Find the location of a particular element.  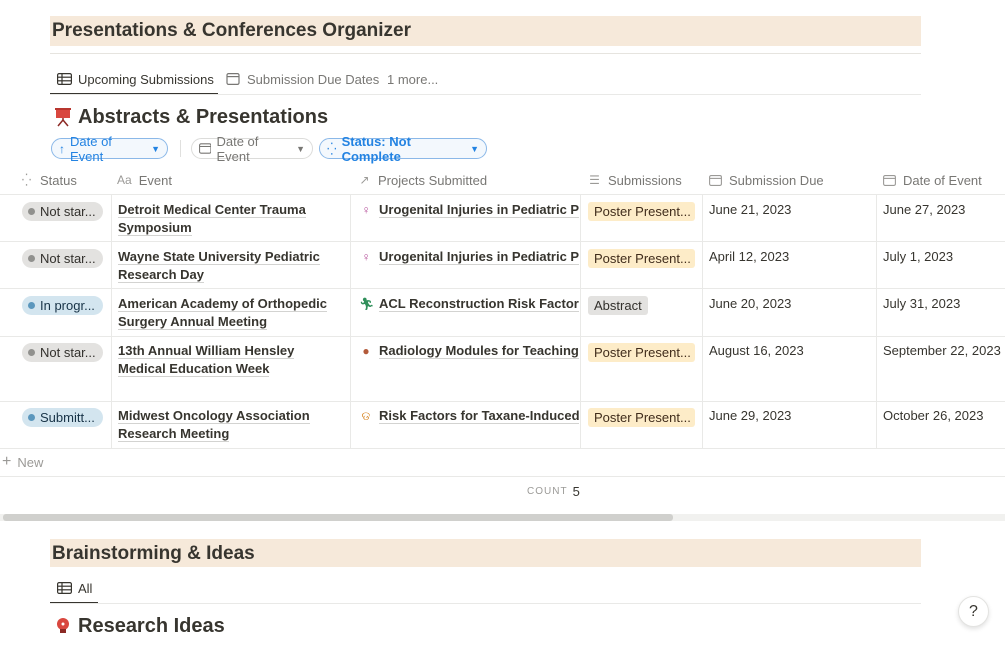

filter-status-not-complete: ⁛ Status: Not Complete ▼ is located at coordinates (403, 149).